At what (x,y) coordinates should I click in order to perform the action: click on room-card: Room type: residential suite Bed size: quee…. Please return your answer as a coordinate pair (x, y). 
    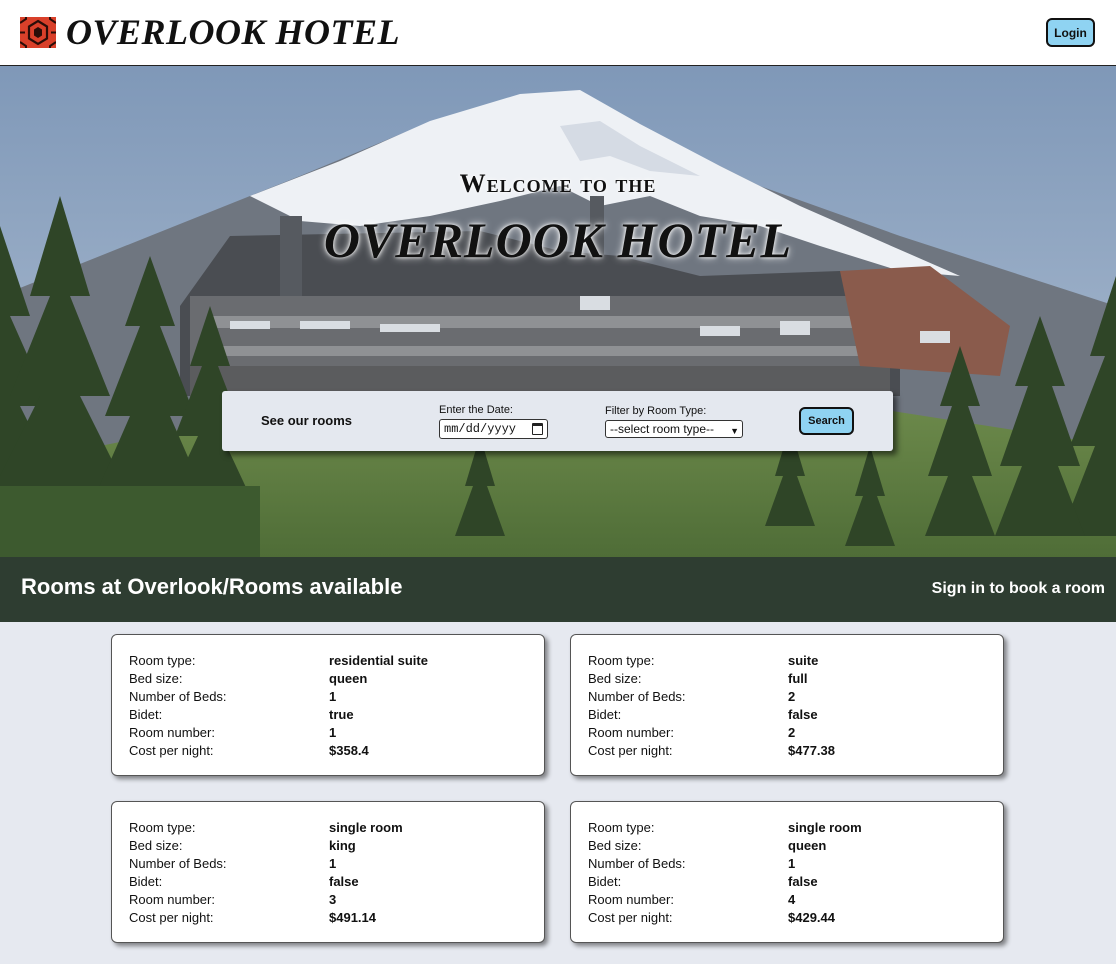
    Looking at the image, I should click on (328, 705).